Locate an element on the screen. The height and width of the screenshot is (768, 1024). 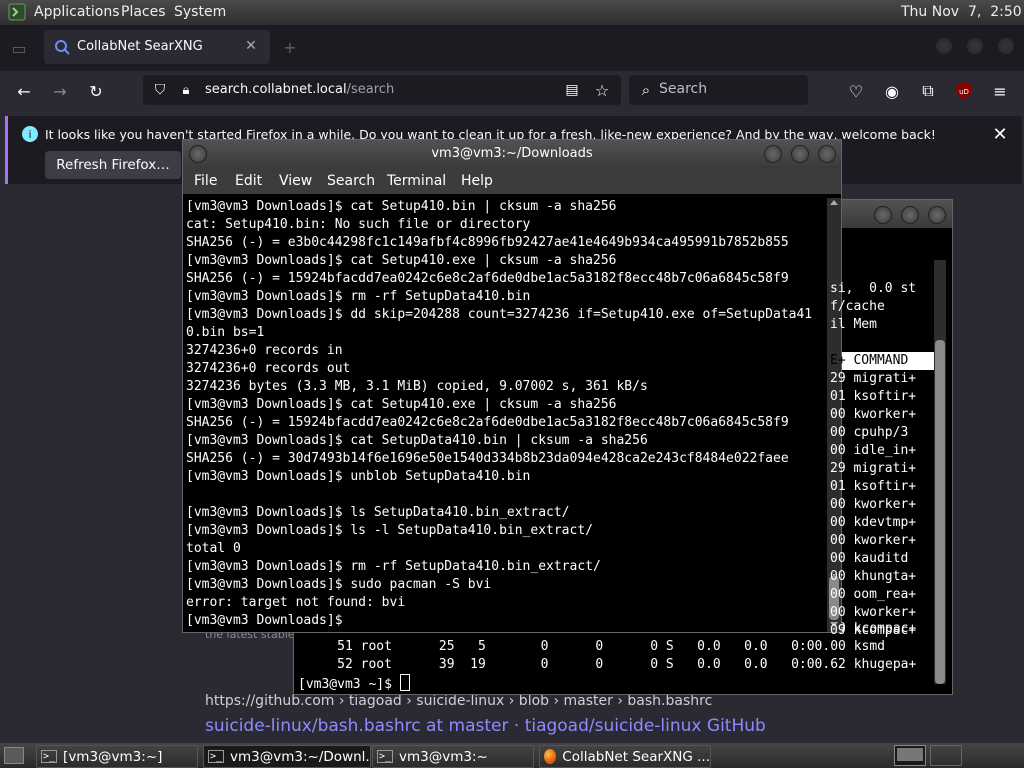
back-arrow-icon: ← is located at coordinates (24, 91).